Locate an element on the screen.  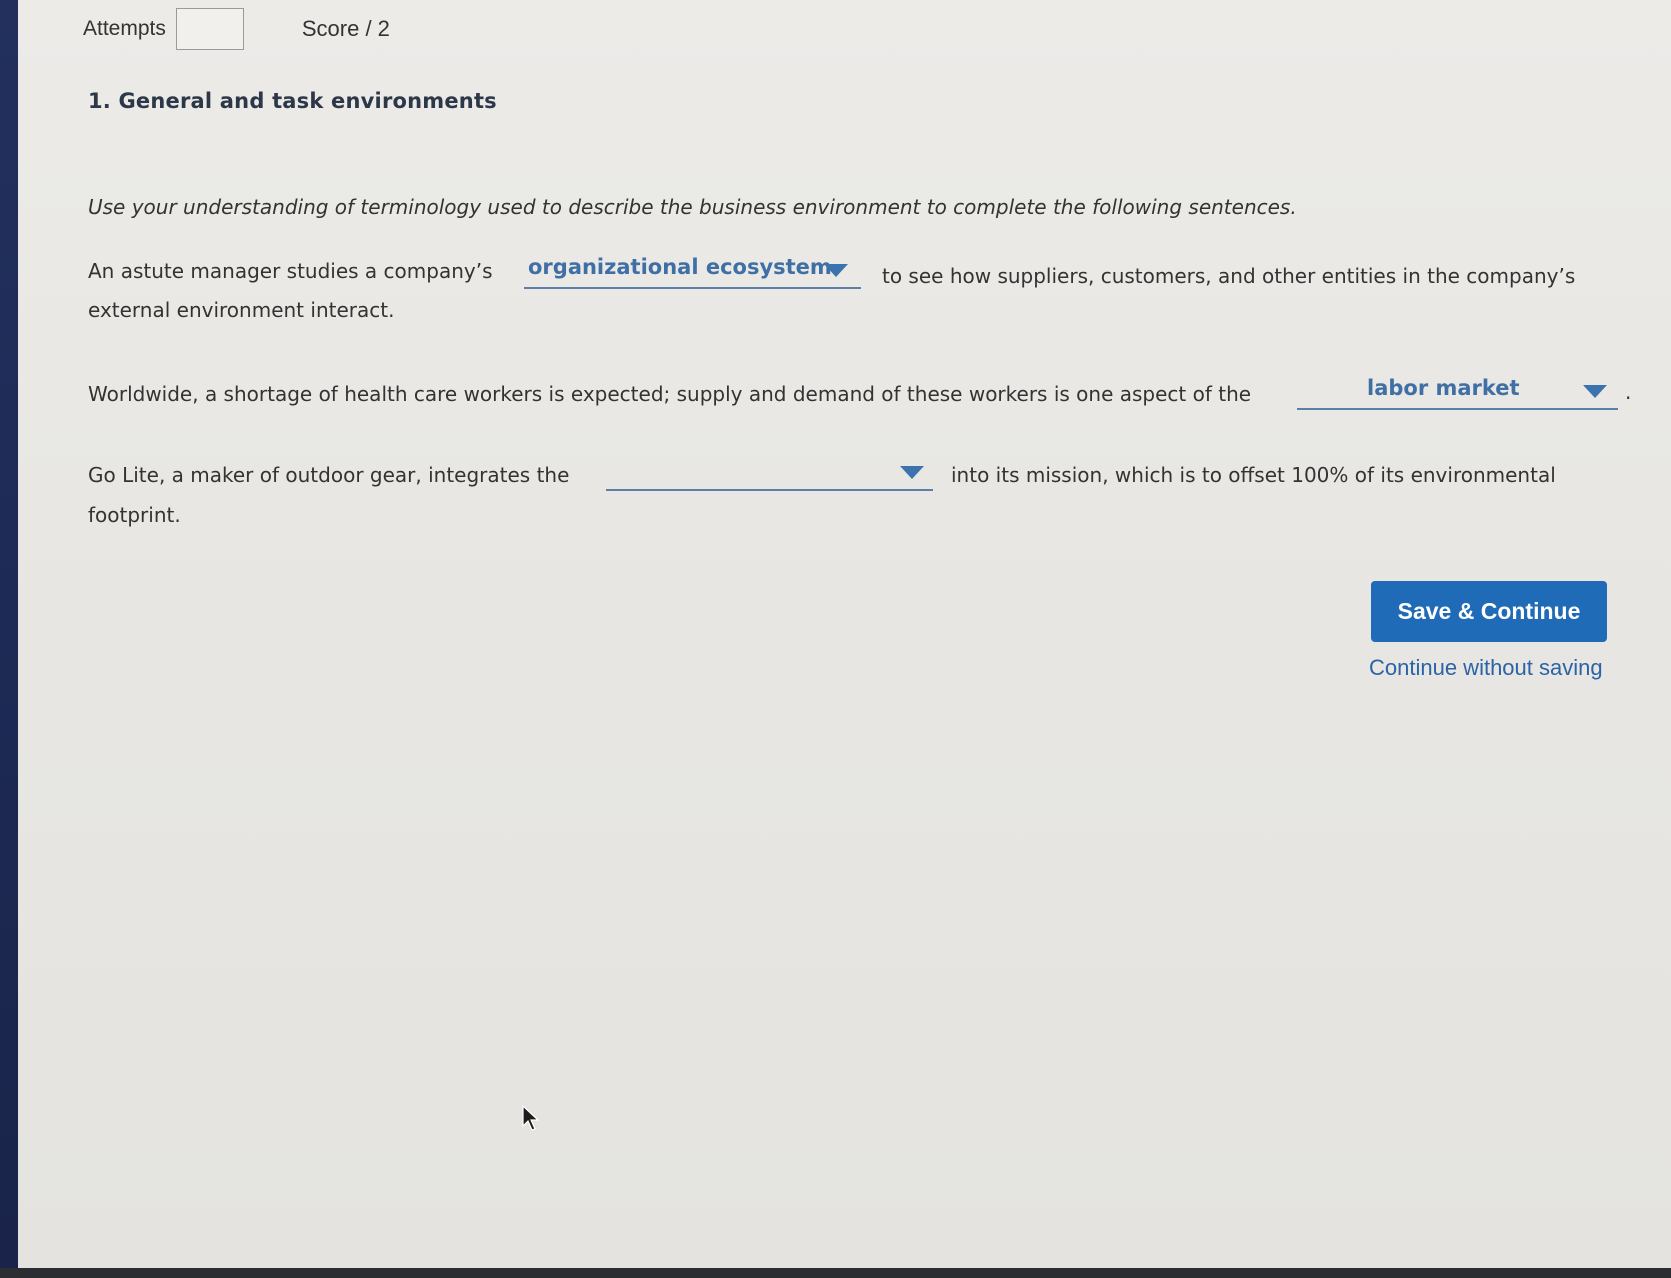
dropdown-sentence-2-value: labor market is located at coordinates (1443, 388).